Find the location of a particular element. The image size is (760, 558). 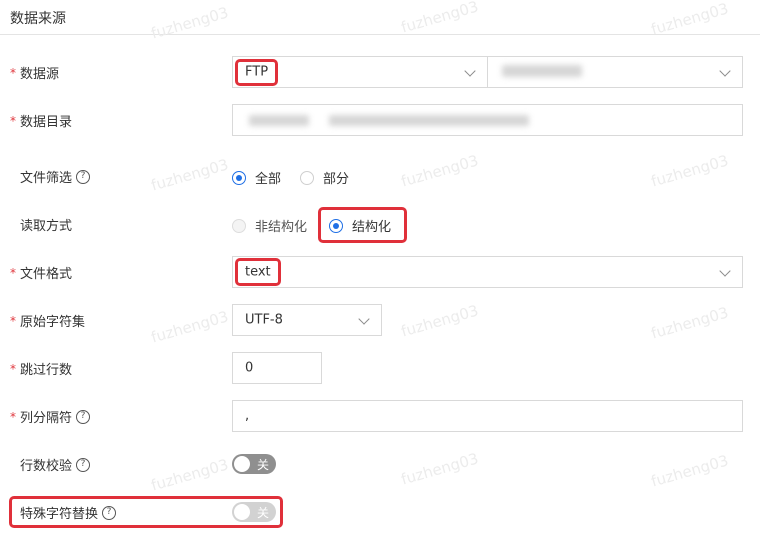

directory-label: * 数据目录 is located at coordinates (41, 122).